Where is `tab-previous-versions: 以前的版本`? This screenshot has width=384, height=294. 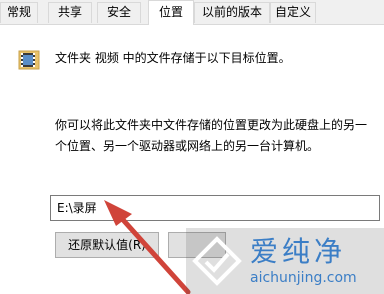 tab-previous-versions: 以前的版本 is located at coordinates (232, 12).